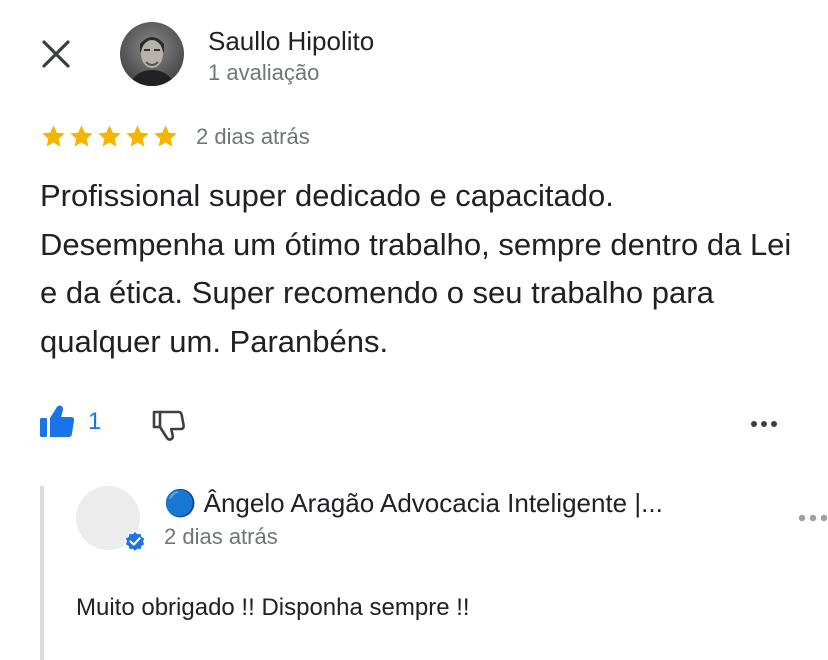  Describe the element at coordinates (95, 421) in the screenshot. I see `like-count: 1` at that location.